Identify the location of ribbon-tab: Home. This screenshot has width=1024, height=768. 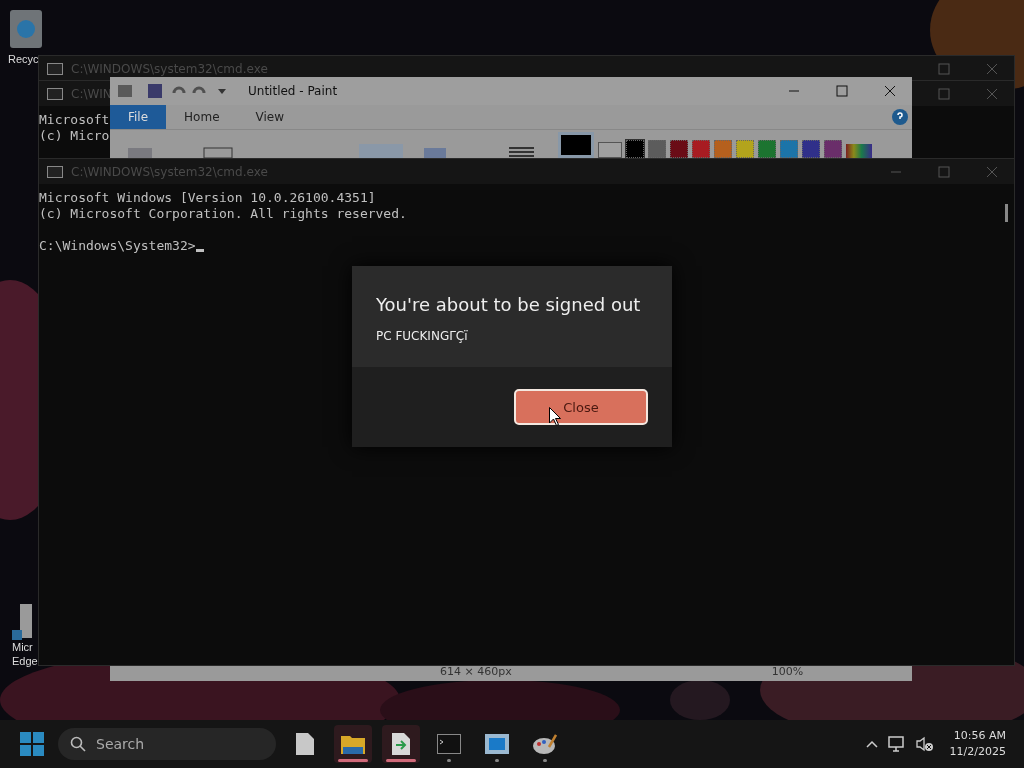
(202, 117).